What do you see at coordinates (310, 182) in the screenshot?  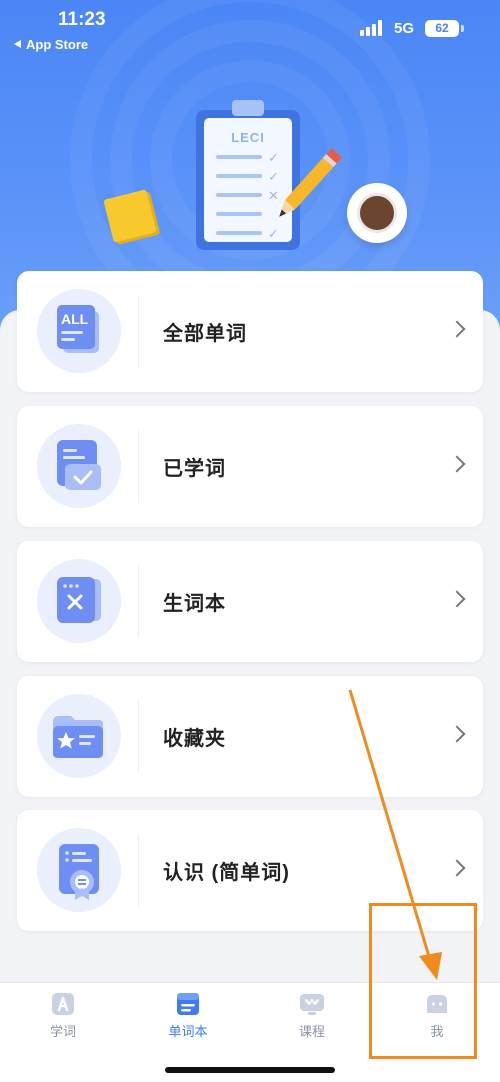 I see `pencil-icon` at bounding box center [310, 182].